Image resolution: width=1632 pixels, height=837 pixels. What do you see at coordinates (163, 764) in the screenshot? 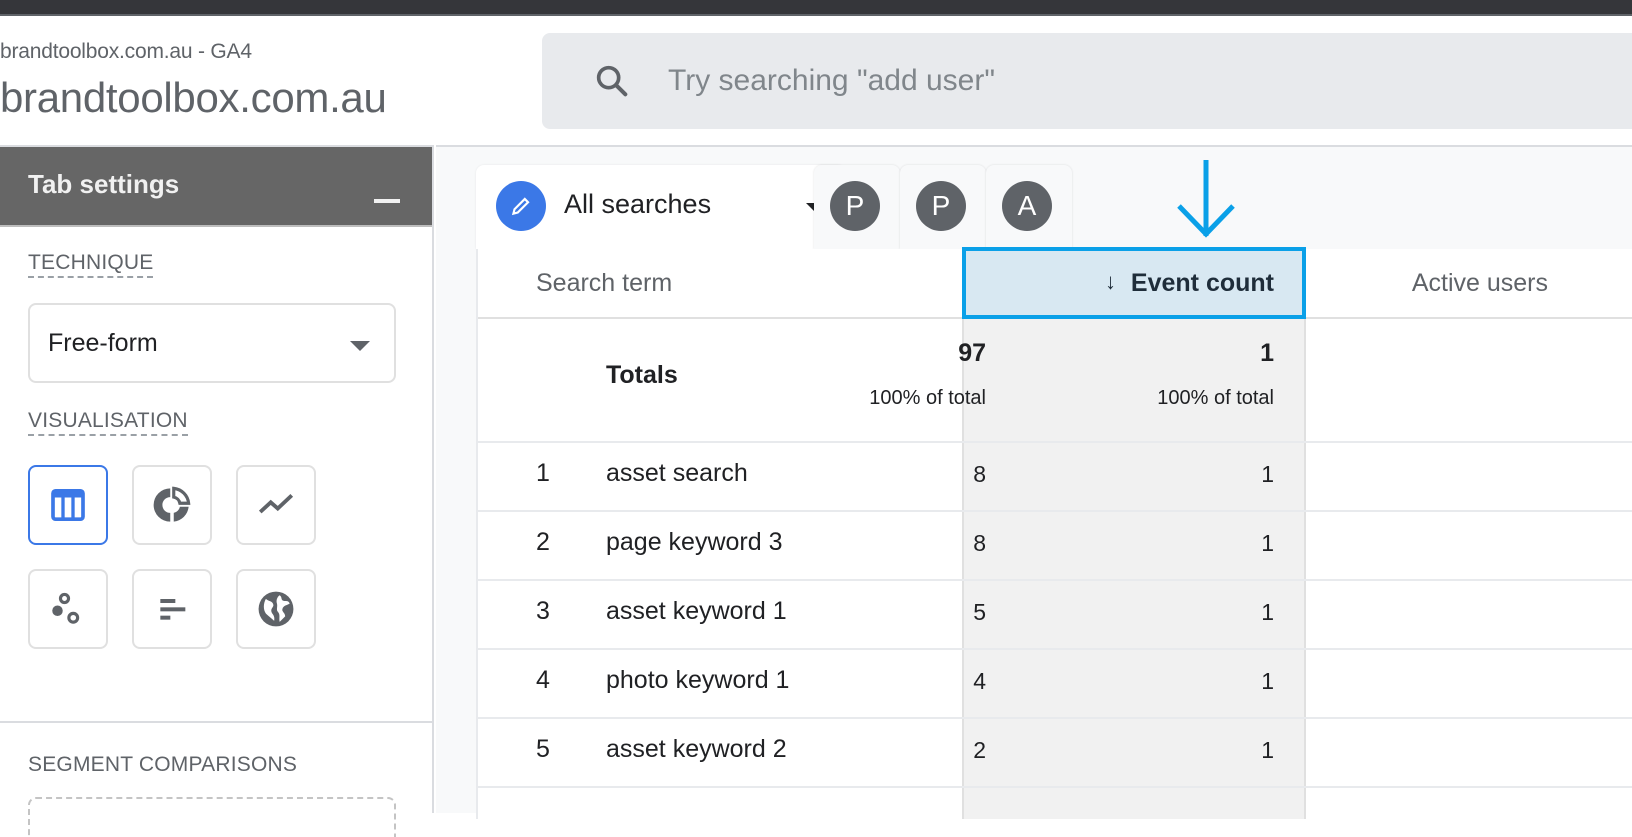
I see `segment-comparisons-label: SEGMENT COMPARISONS` at bounding box center [163, 764].